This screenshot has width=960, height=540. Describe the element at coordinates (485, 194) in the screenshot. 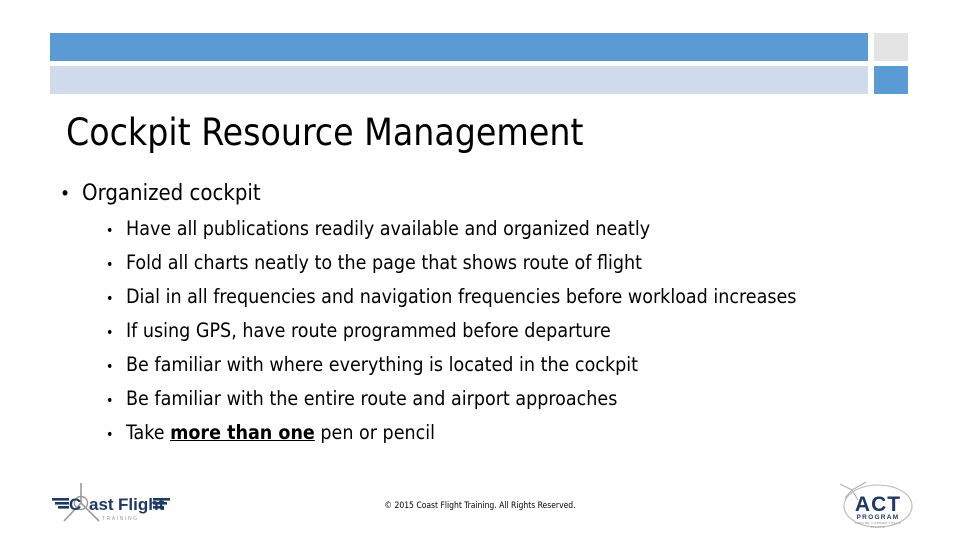

I see `bullet-level1: • Organized cockpit` at that location.